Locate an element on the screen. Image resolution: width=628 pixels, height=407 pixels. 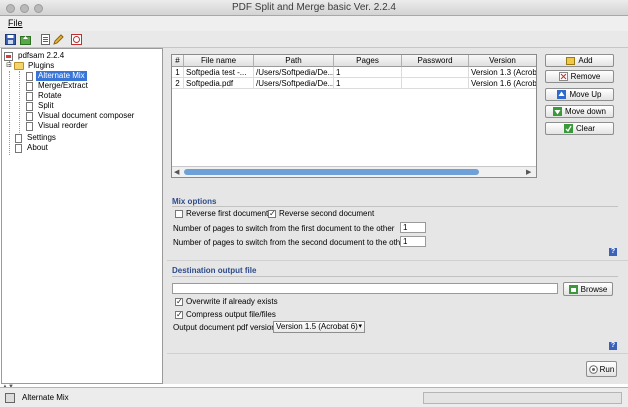
folder-open-icon is located at coordinates (19, 66).